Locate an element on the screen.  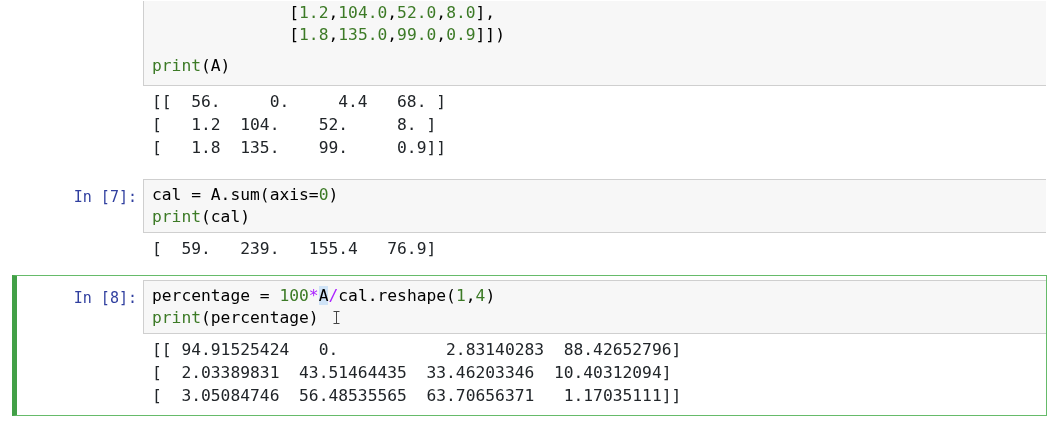
code-line: [1.8,135.0,99.0,0.9]]) is located at coordinates (396, 35).